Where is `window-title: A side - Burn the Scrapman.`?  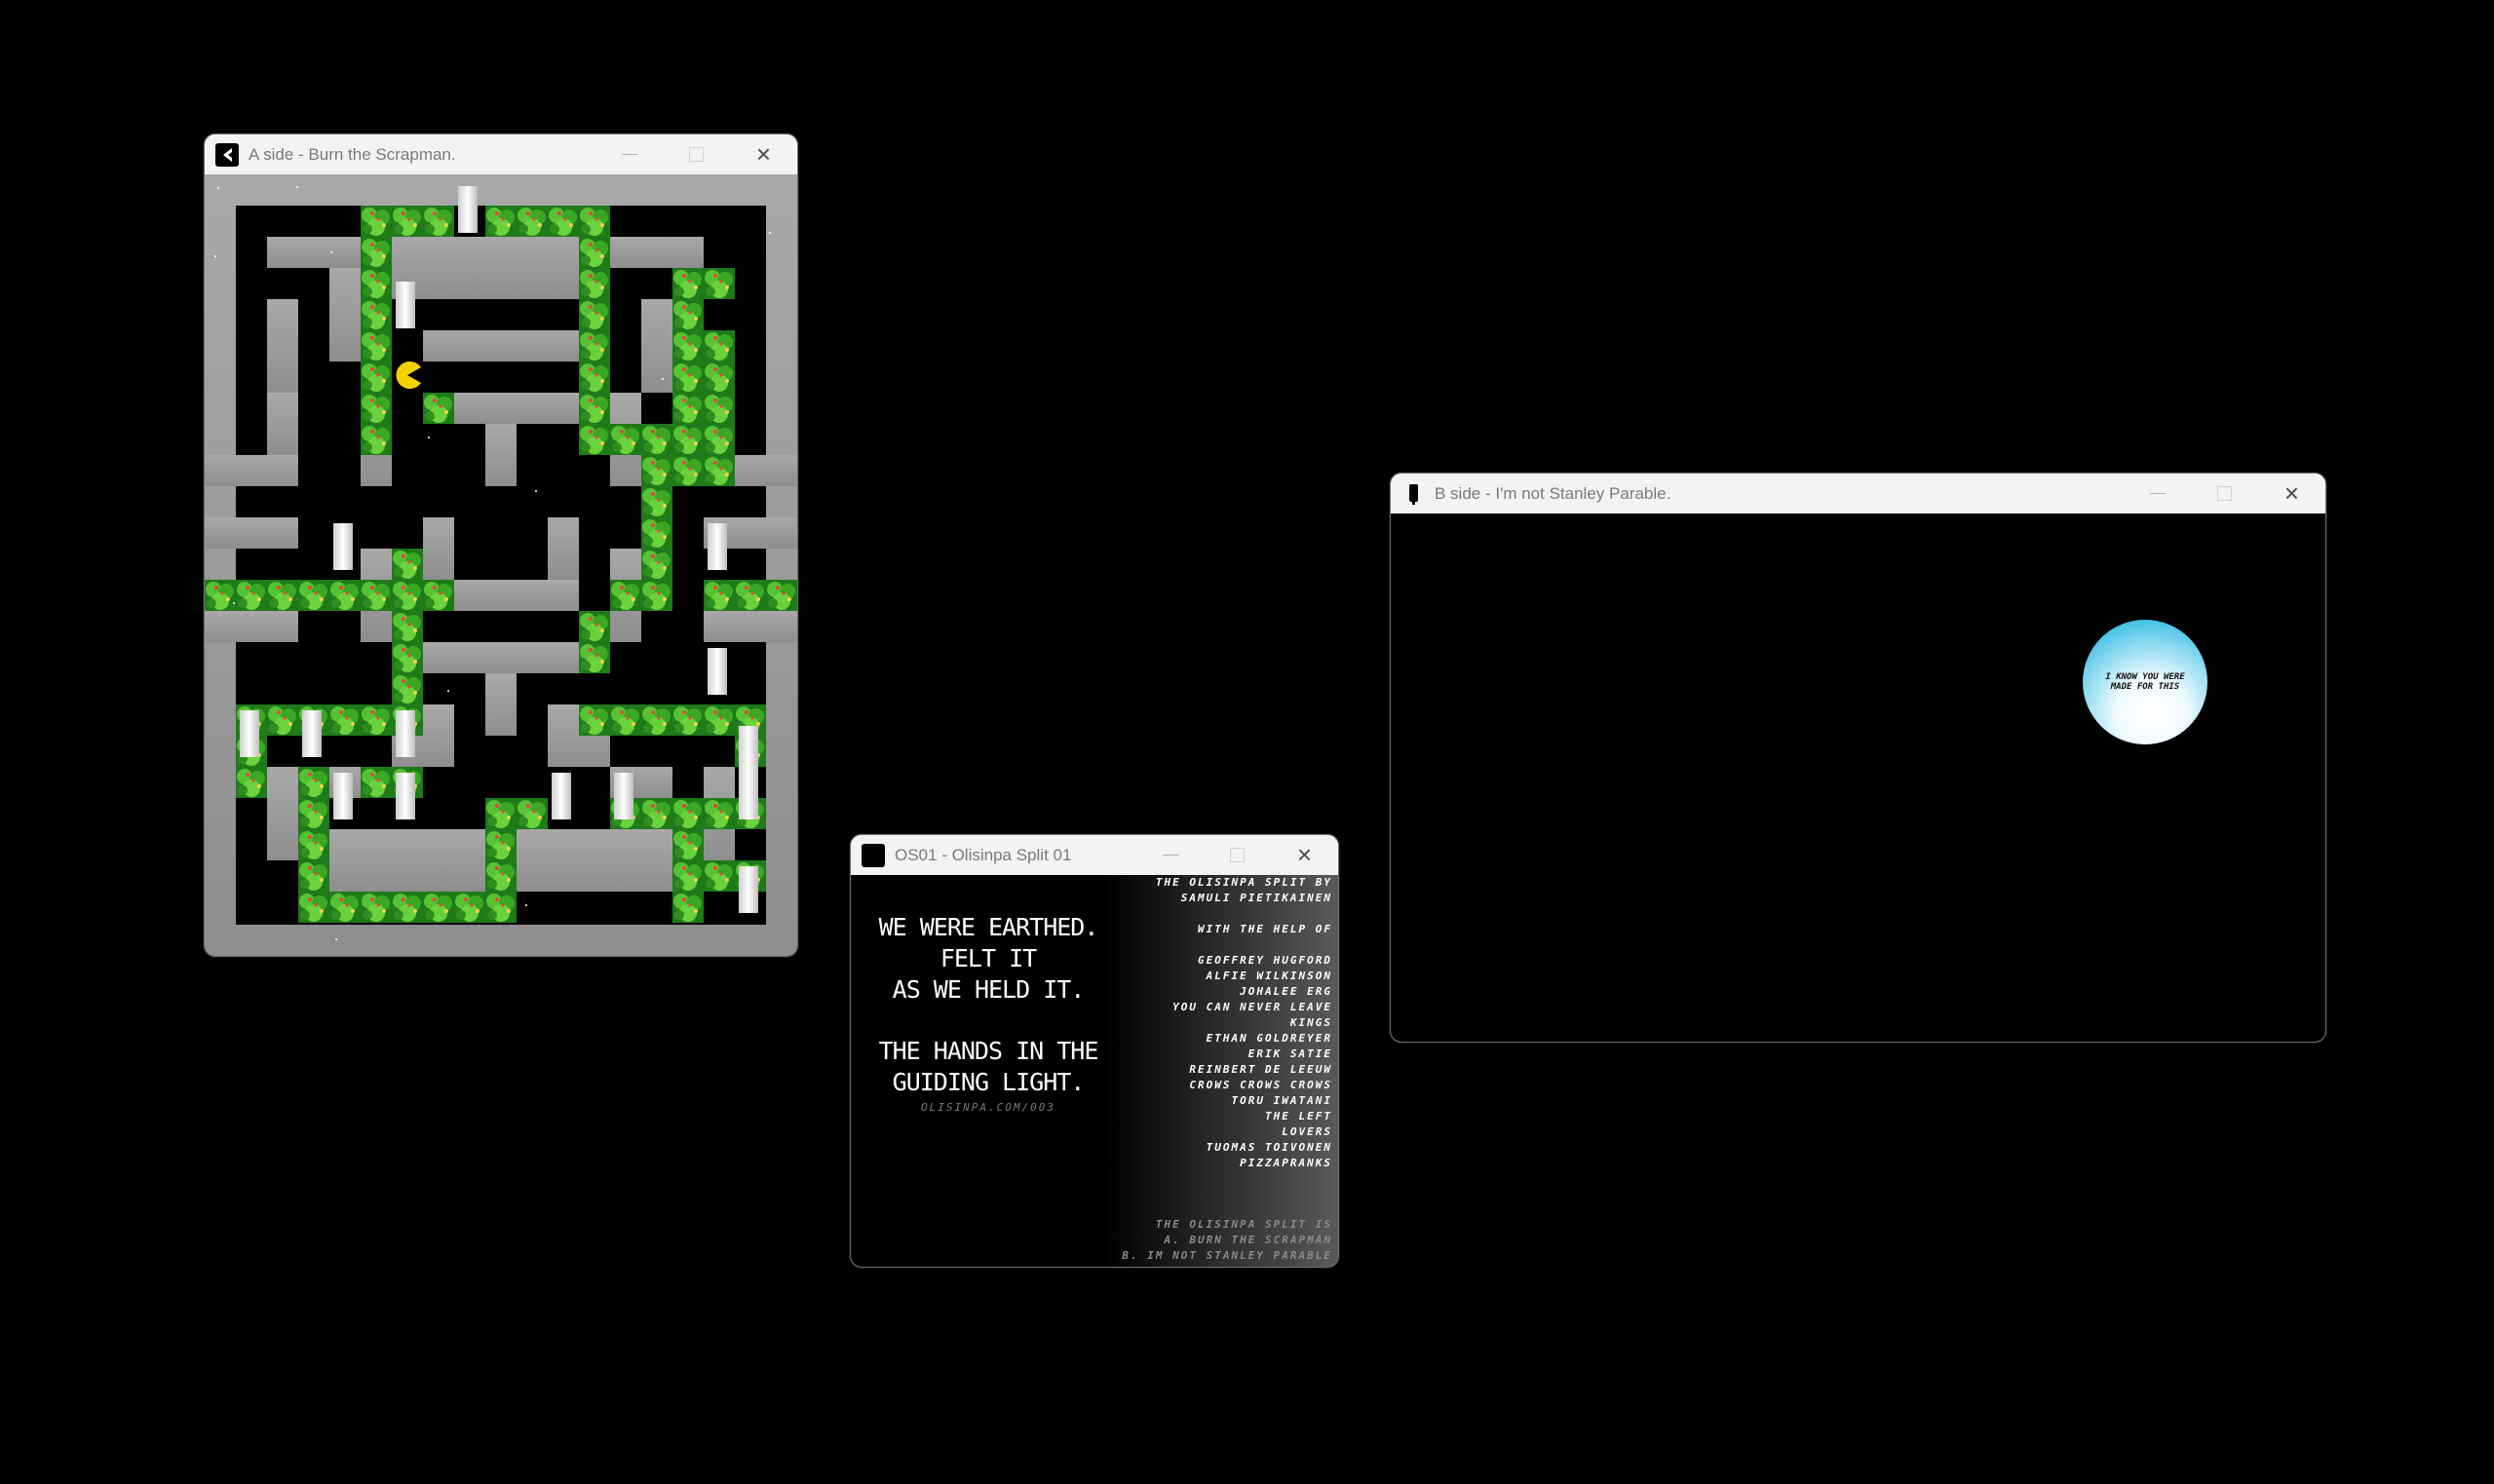
window-title: A side - Burn the Scrapman. is located at coordinates (352, 154).